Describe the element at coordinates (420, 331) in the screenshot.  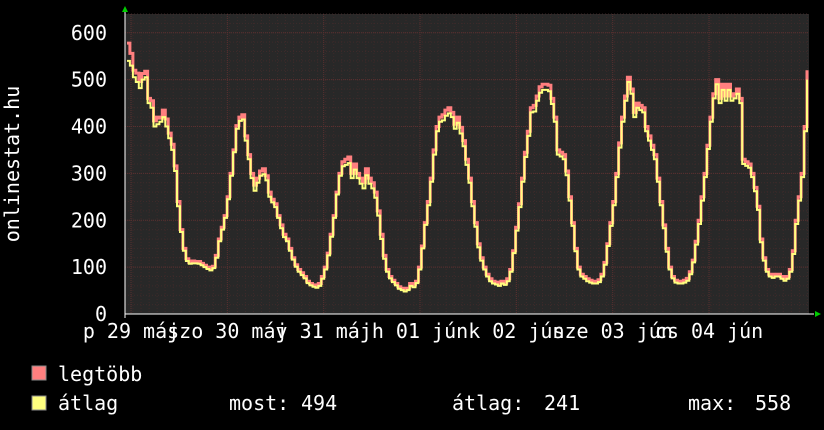
I see `x-tick-label: h 01 jún` at that location.